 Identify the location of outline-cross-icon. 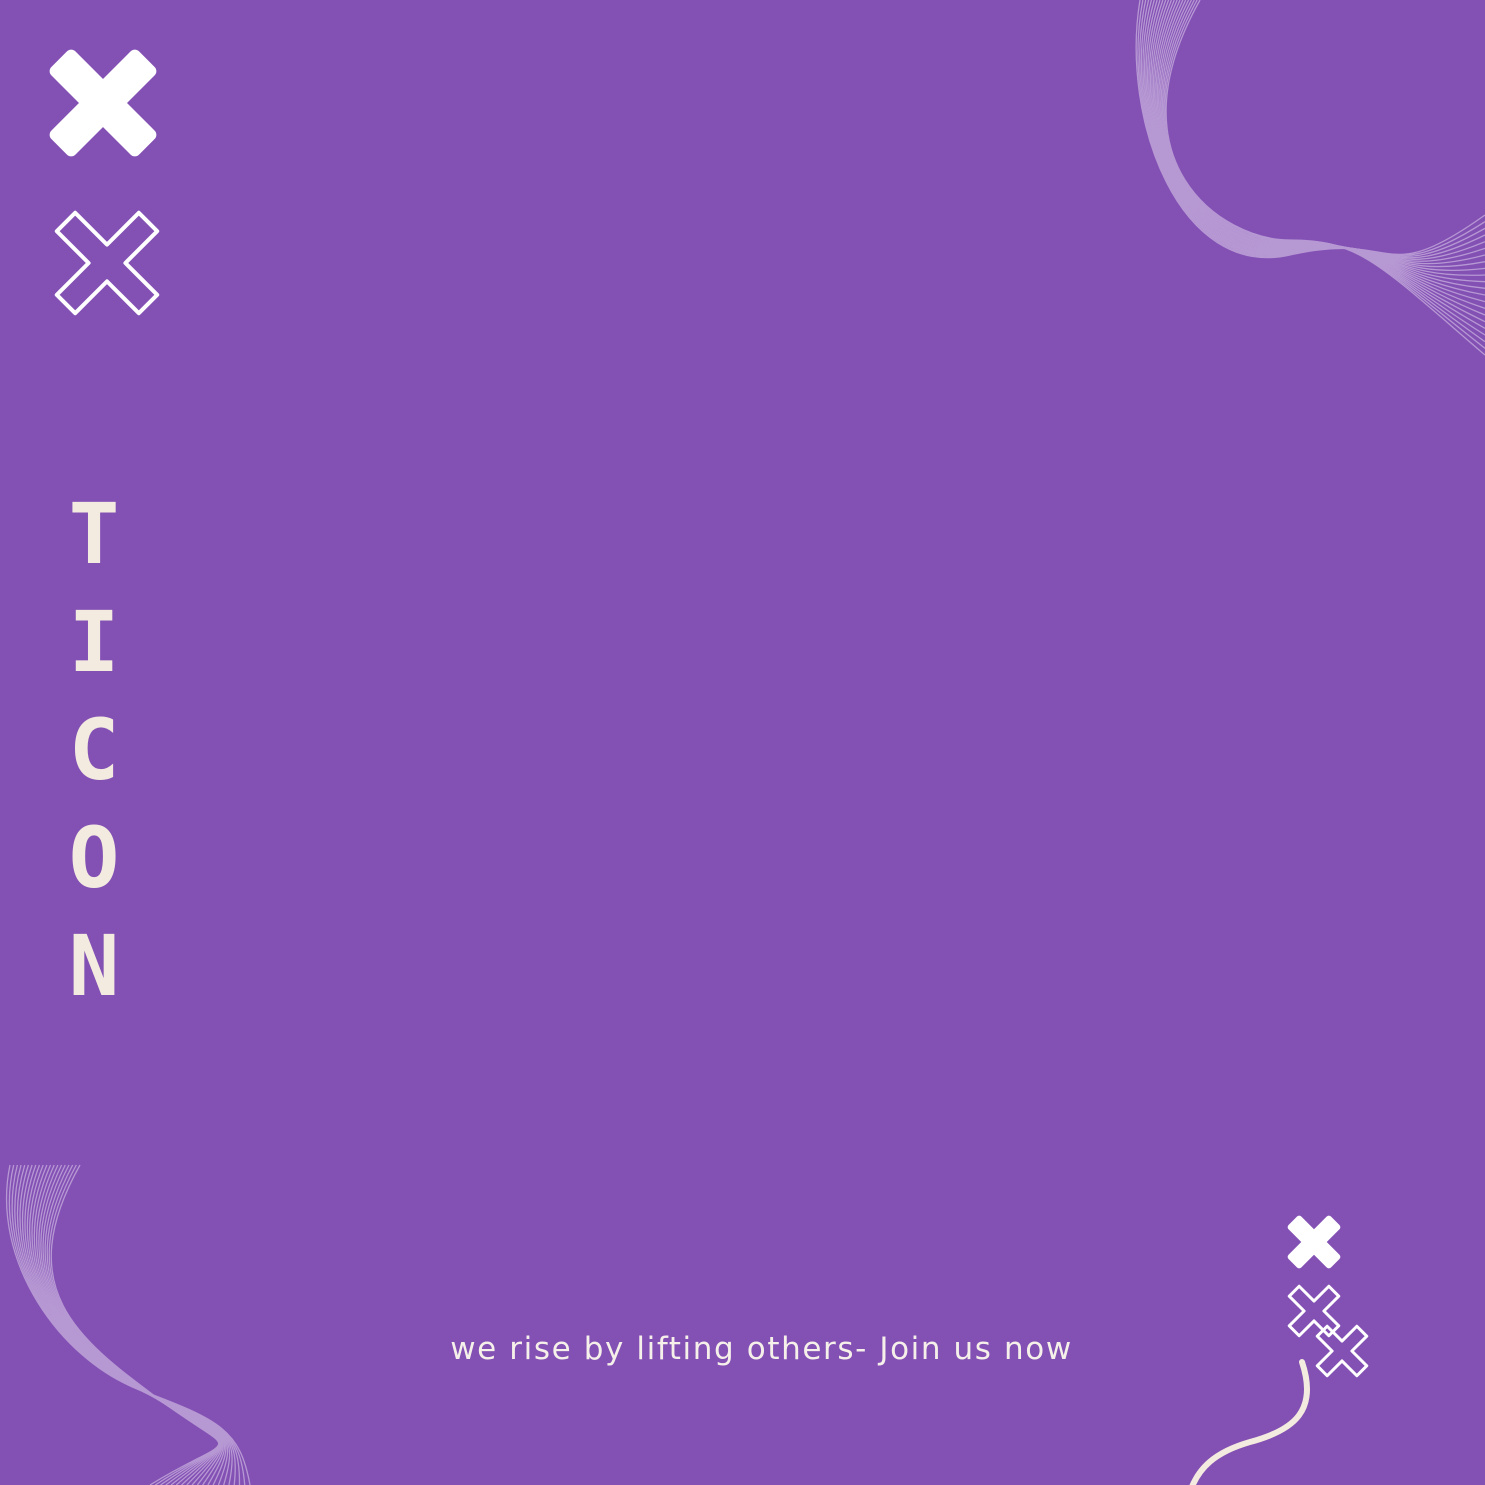
(107, 263).